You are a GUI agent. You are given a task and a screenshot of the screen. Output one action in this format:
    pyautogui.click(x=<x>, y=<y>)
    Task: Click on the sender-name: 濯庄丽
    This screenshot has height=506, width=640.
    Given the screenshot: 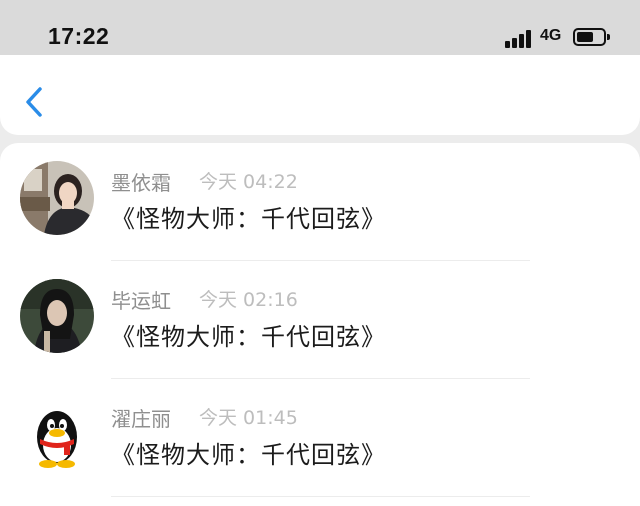 What is the action you would take?
    pyautogui.click(x=141, y=419)
    